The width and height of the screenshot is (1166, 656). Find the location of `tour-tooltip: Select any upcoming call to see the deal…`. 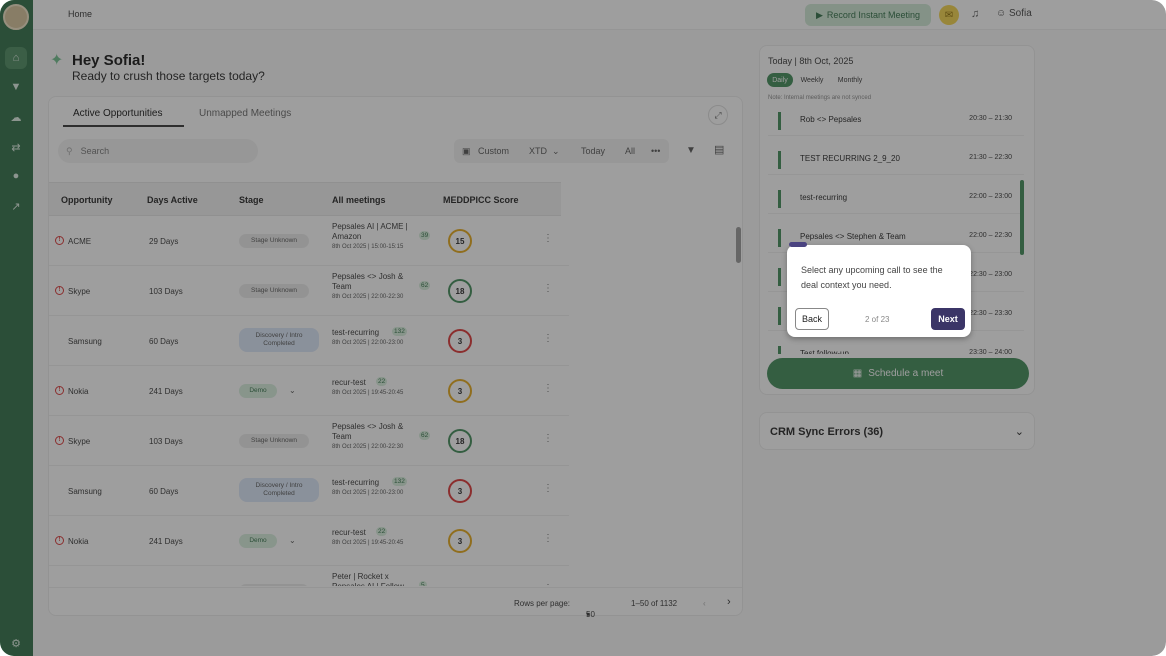

tour-tooltip: Select any upcoming call to see the deal… is located at coordinates (879, 289).